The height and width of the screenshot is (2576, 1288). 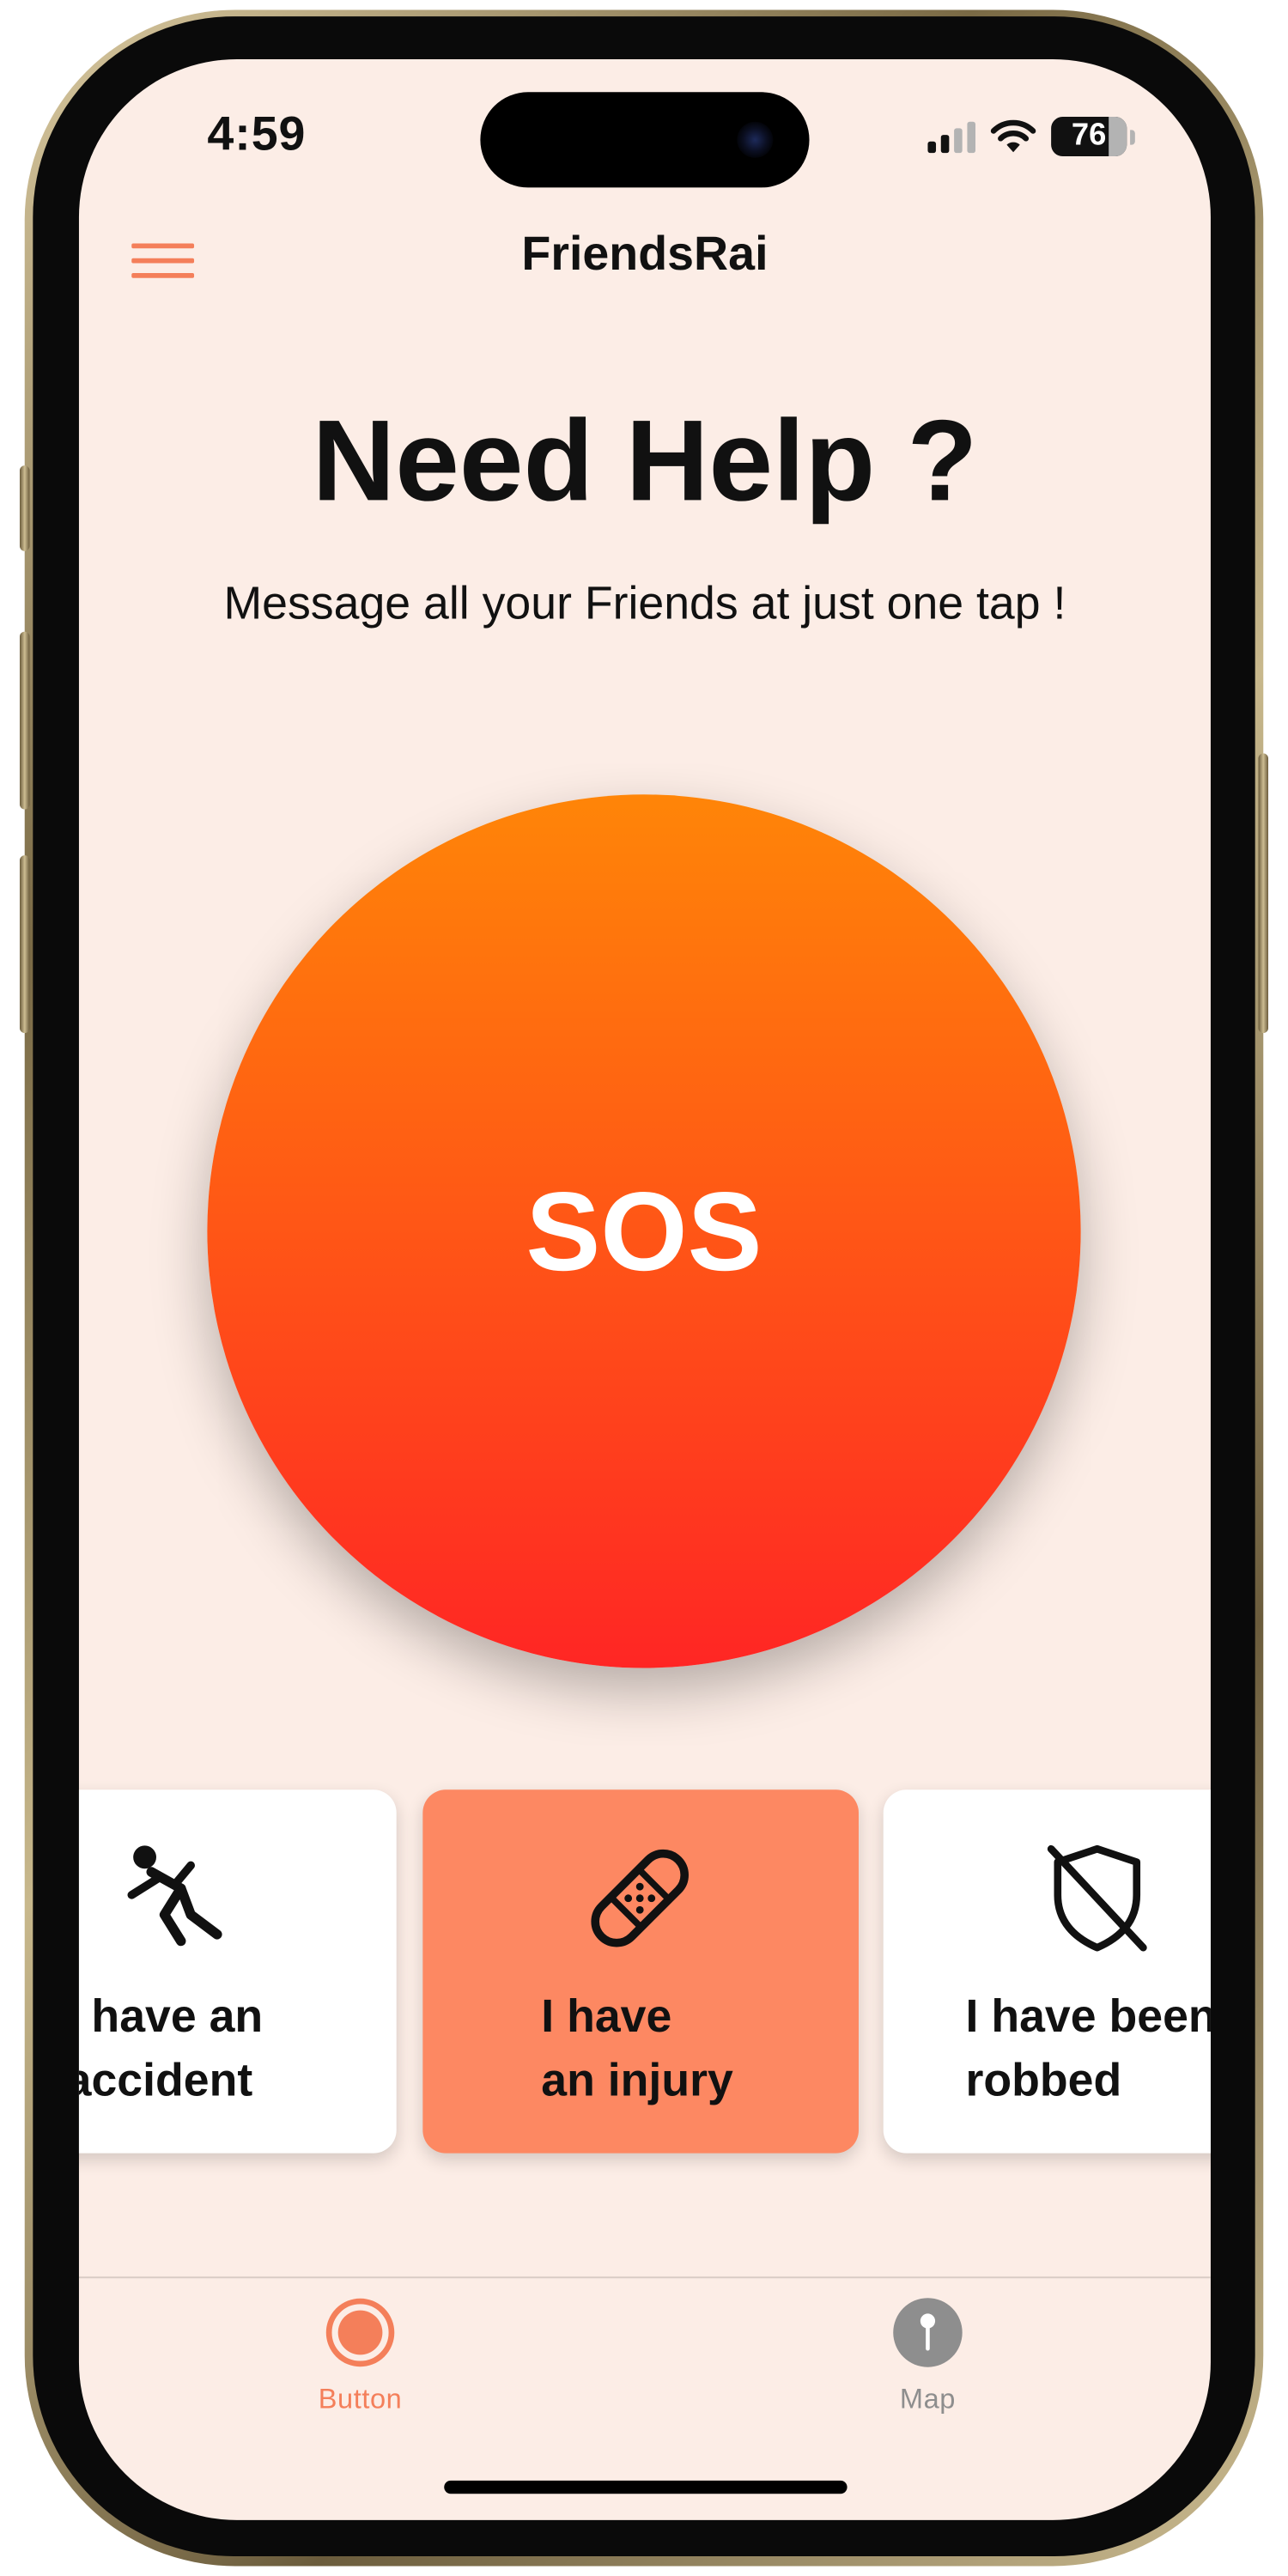 What do you see at coordinates (928, 2332) in the screenshot?
I see `map-pin-icon` at bounding box center [928, 2332].